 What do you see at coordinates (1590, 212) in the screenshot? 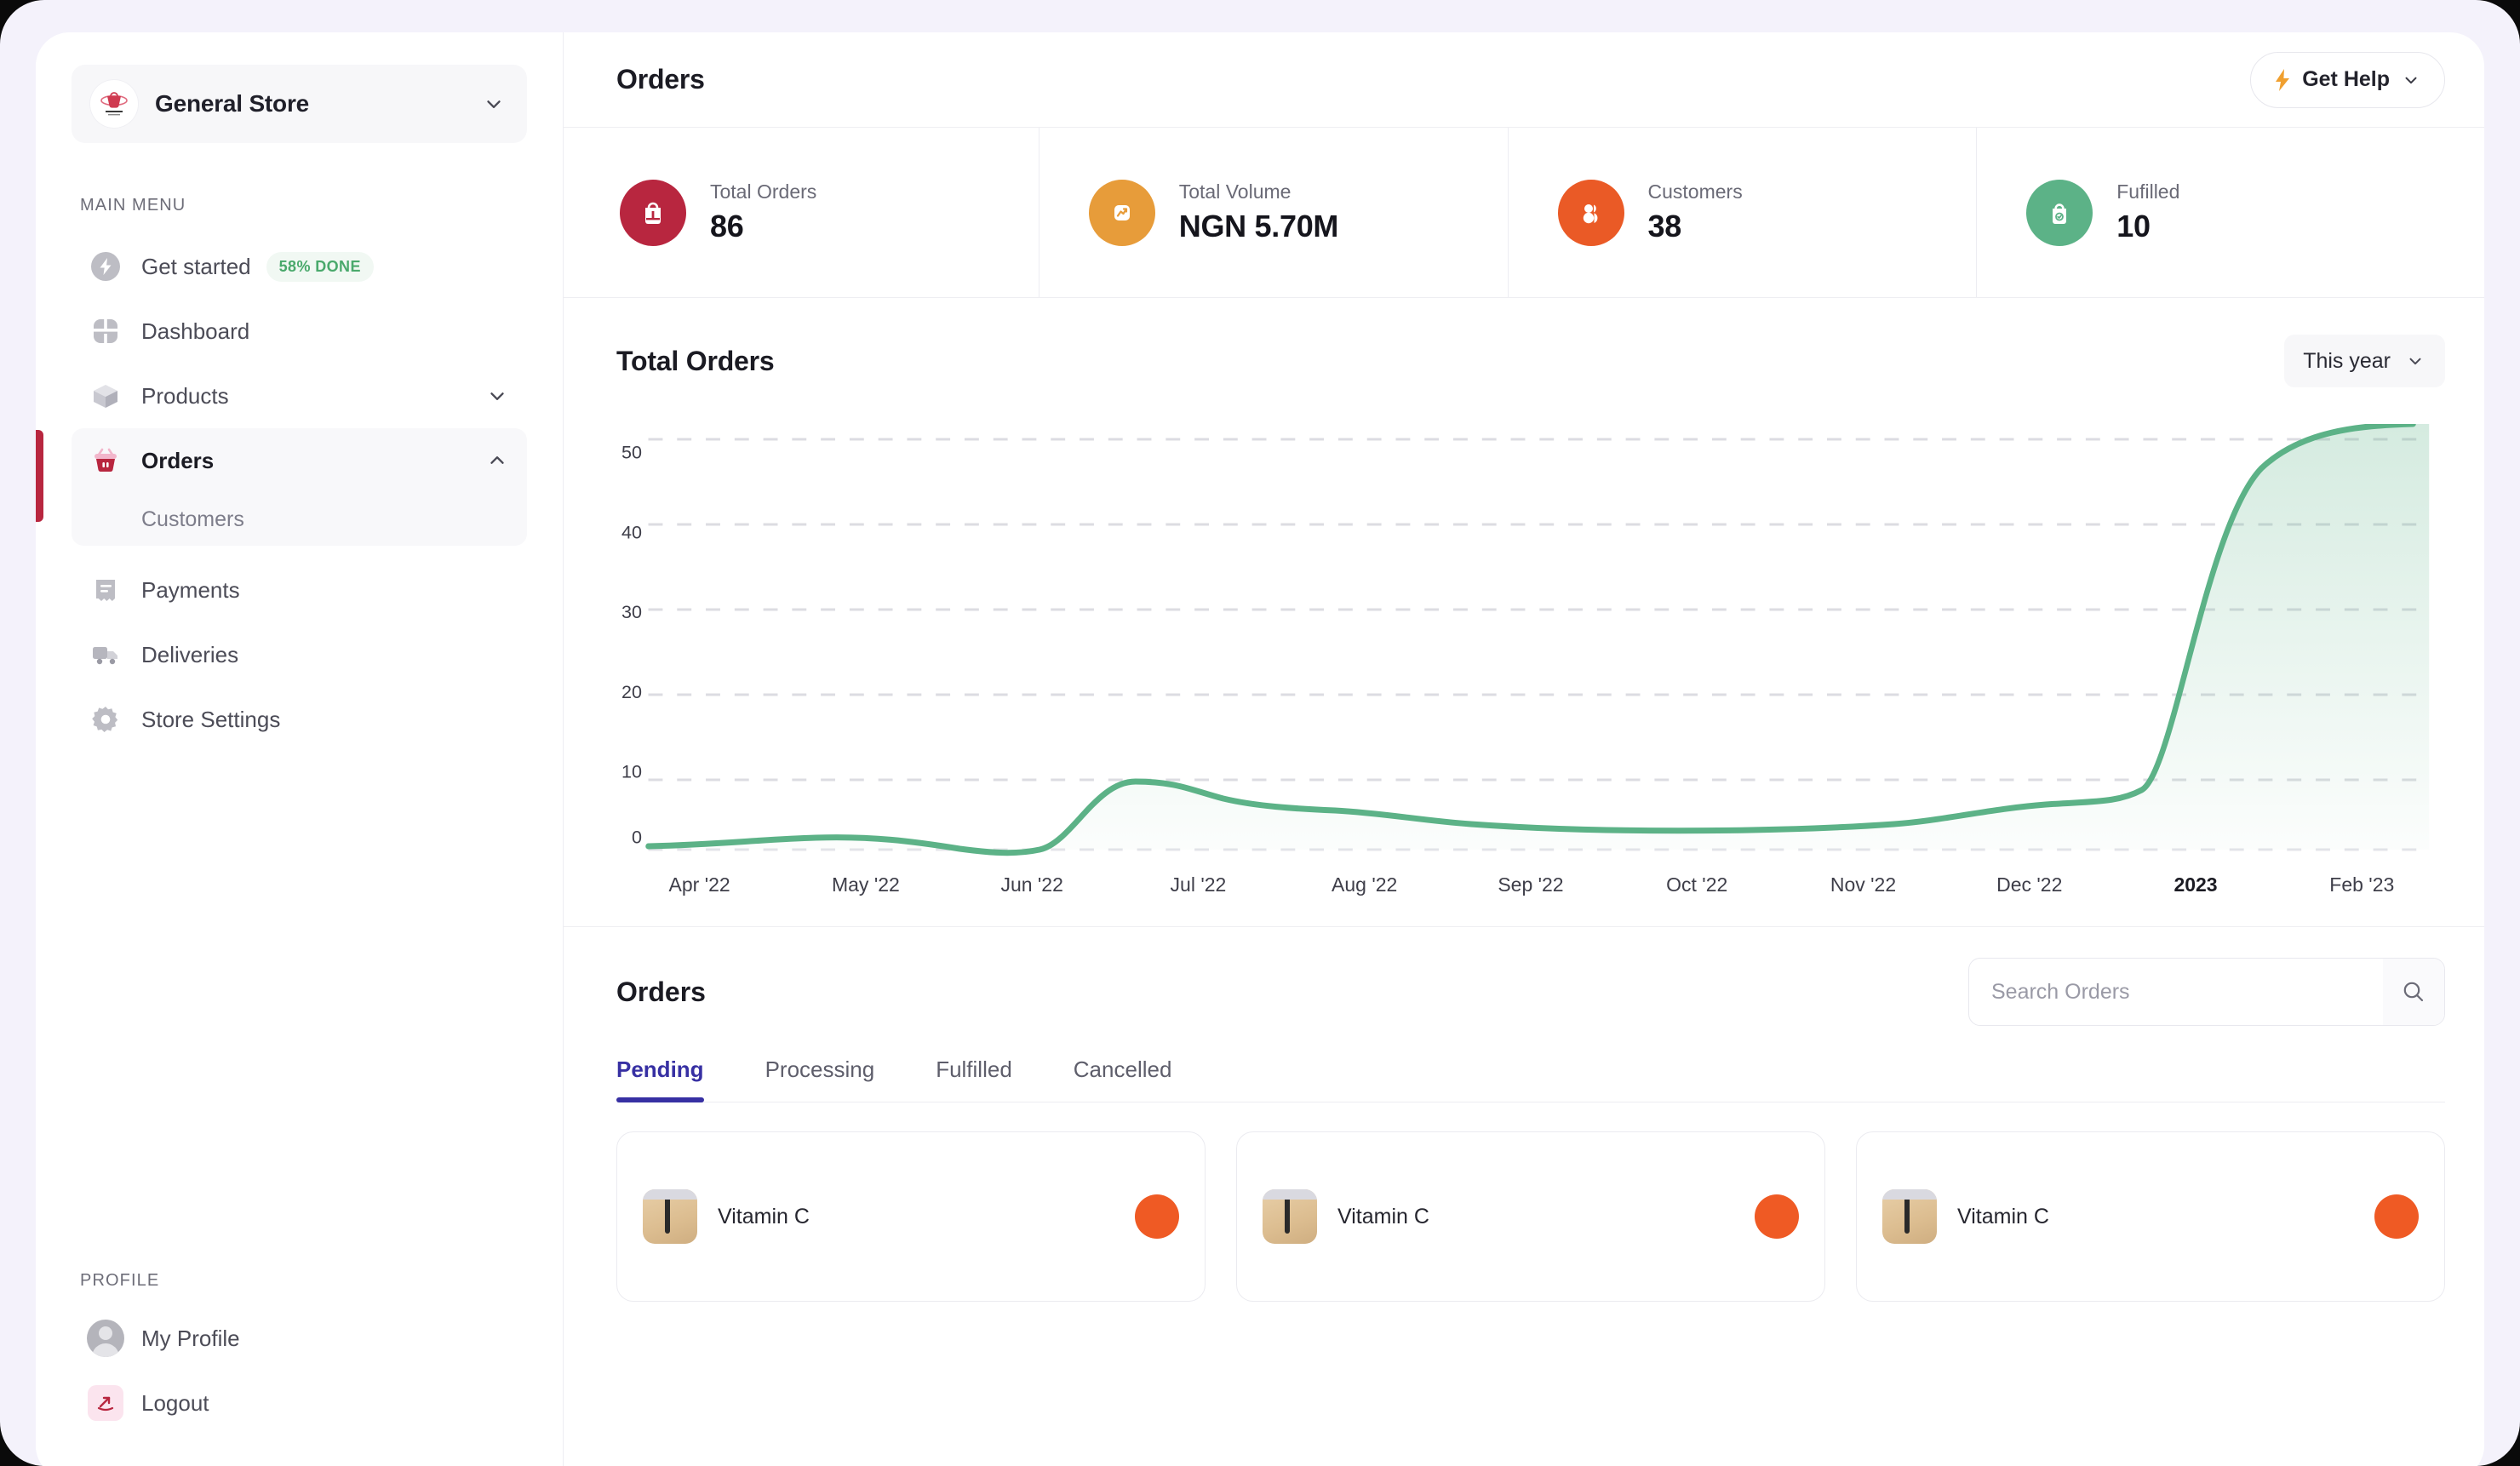
I see `users-icon` at bounding box center [1590, 212].